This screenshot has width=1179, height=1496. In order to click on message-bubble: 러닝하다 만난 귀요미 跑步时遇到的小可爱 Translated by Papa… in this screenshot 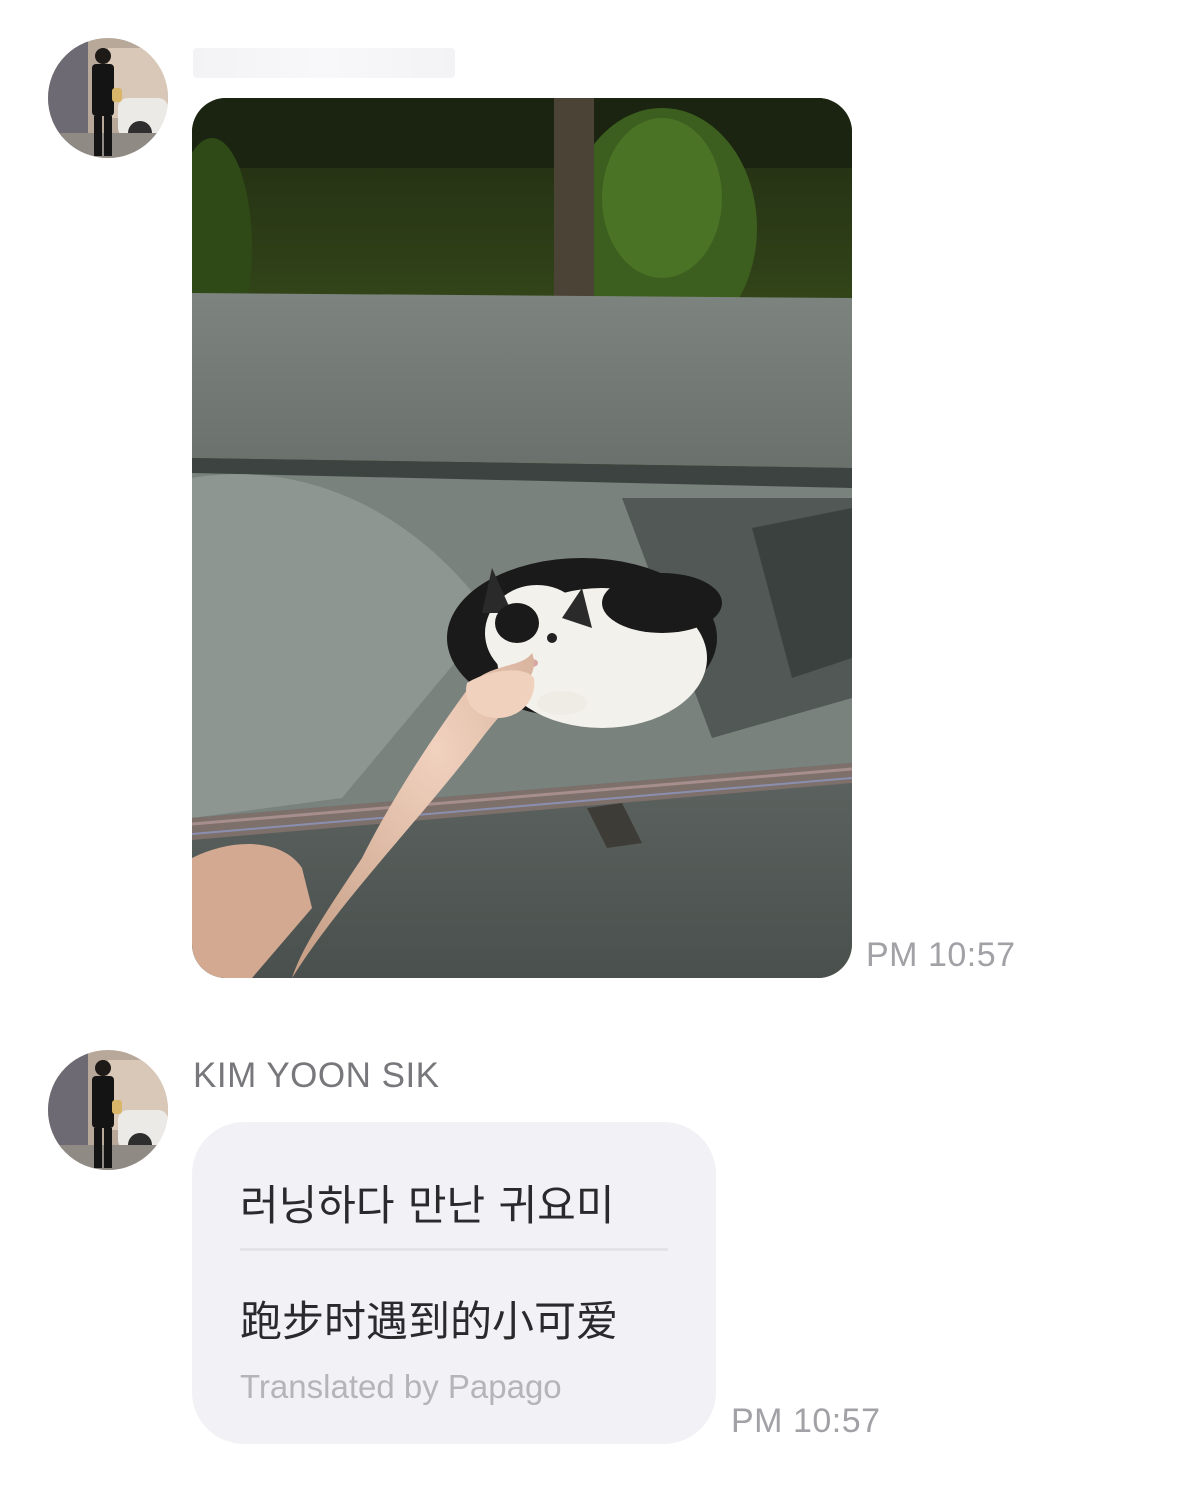, I will do `click(454, 1283)`.